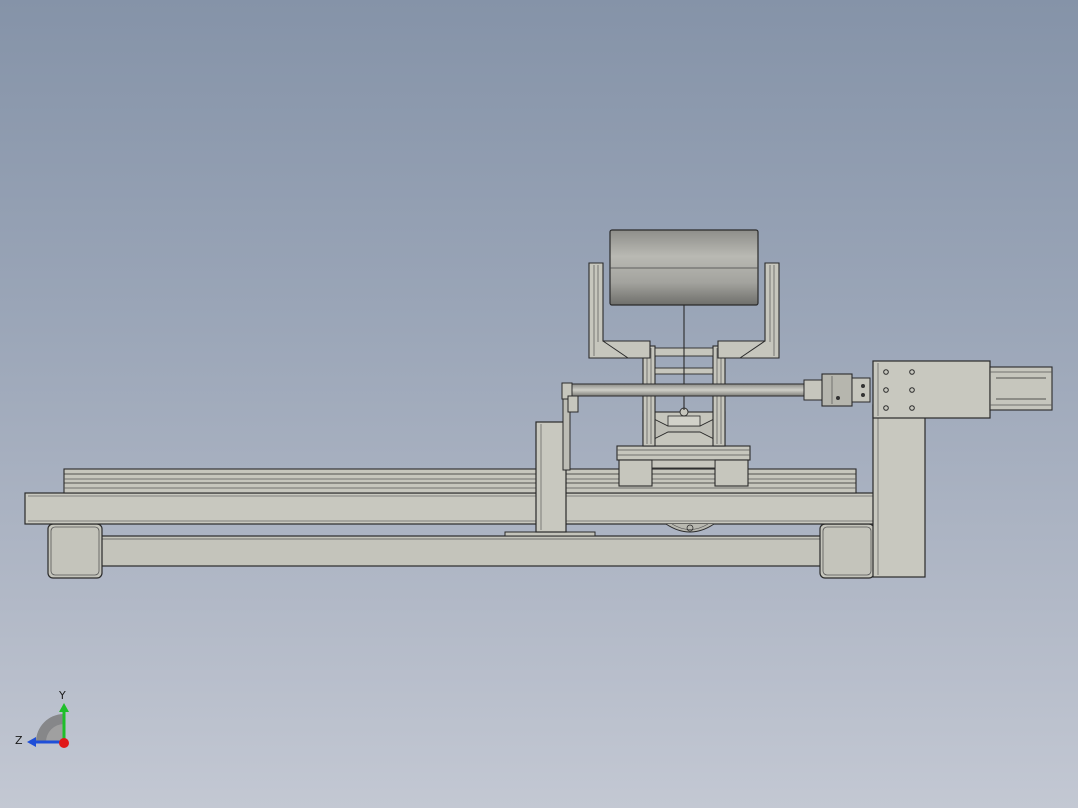 This screenshot has height=808, width=1078. I want to click on coordinate-triad: Y Z, so click(42, 718).